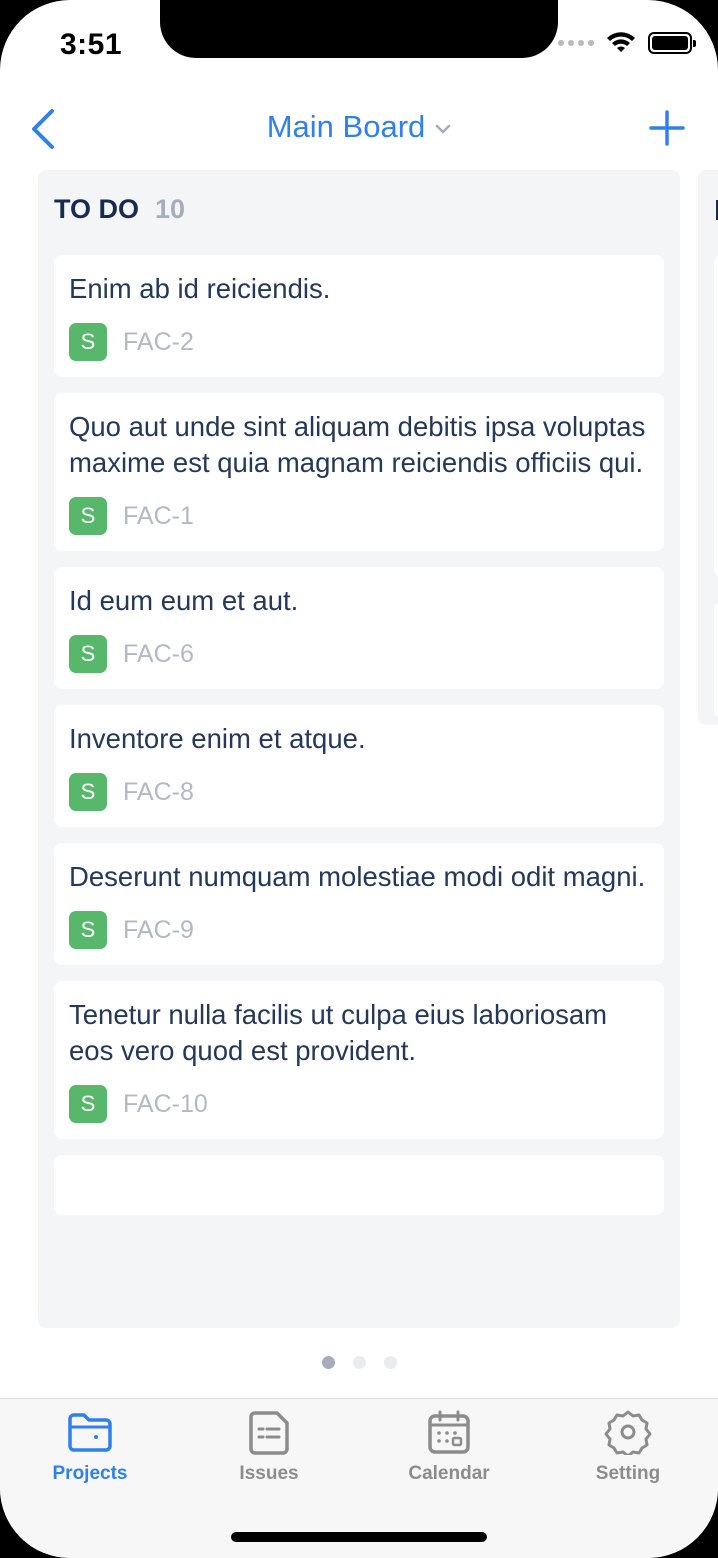 The image size is (718, 1558). Describe the element at coordinates (158, 341) in the screenshot. I see `issue-key: FAC-2` at that location.